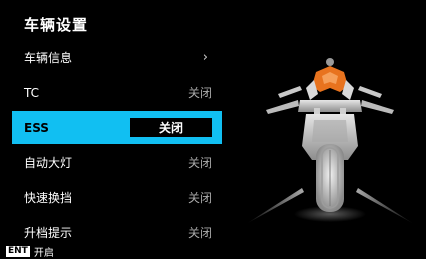  I want to click on menu-item-label: TC, so click(32, 92).